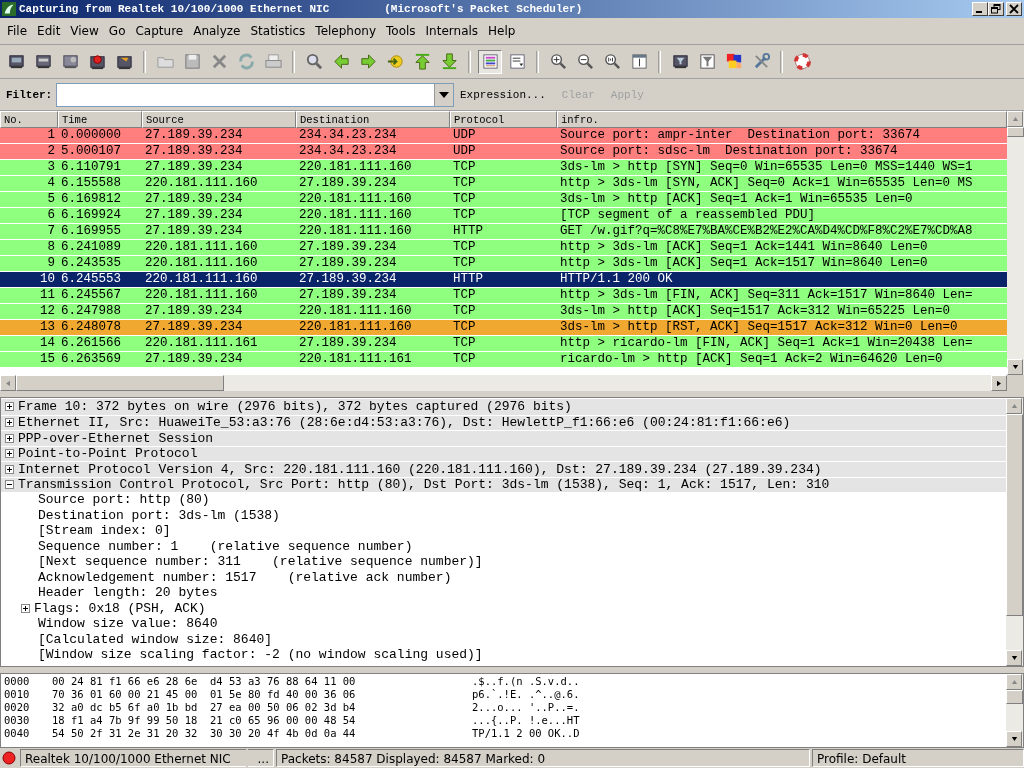 The width and height of the screenshot is (1024, 768). I want to click on protocol-cell-text: TCP, so click(464, 327).